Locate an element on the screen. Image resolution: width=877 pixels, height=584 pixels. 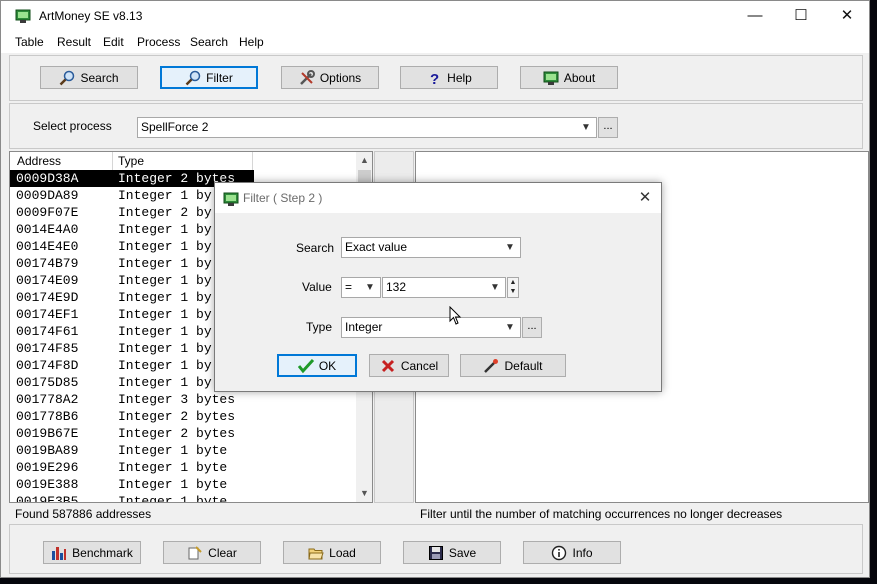
main-toolbar: Search Filter Options ? Help About is located at coordinates (436, 78).